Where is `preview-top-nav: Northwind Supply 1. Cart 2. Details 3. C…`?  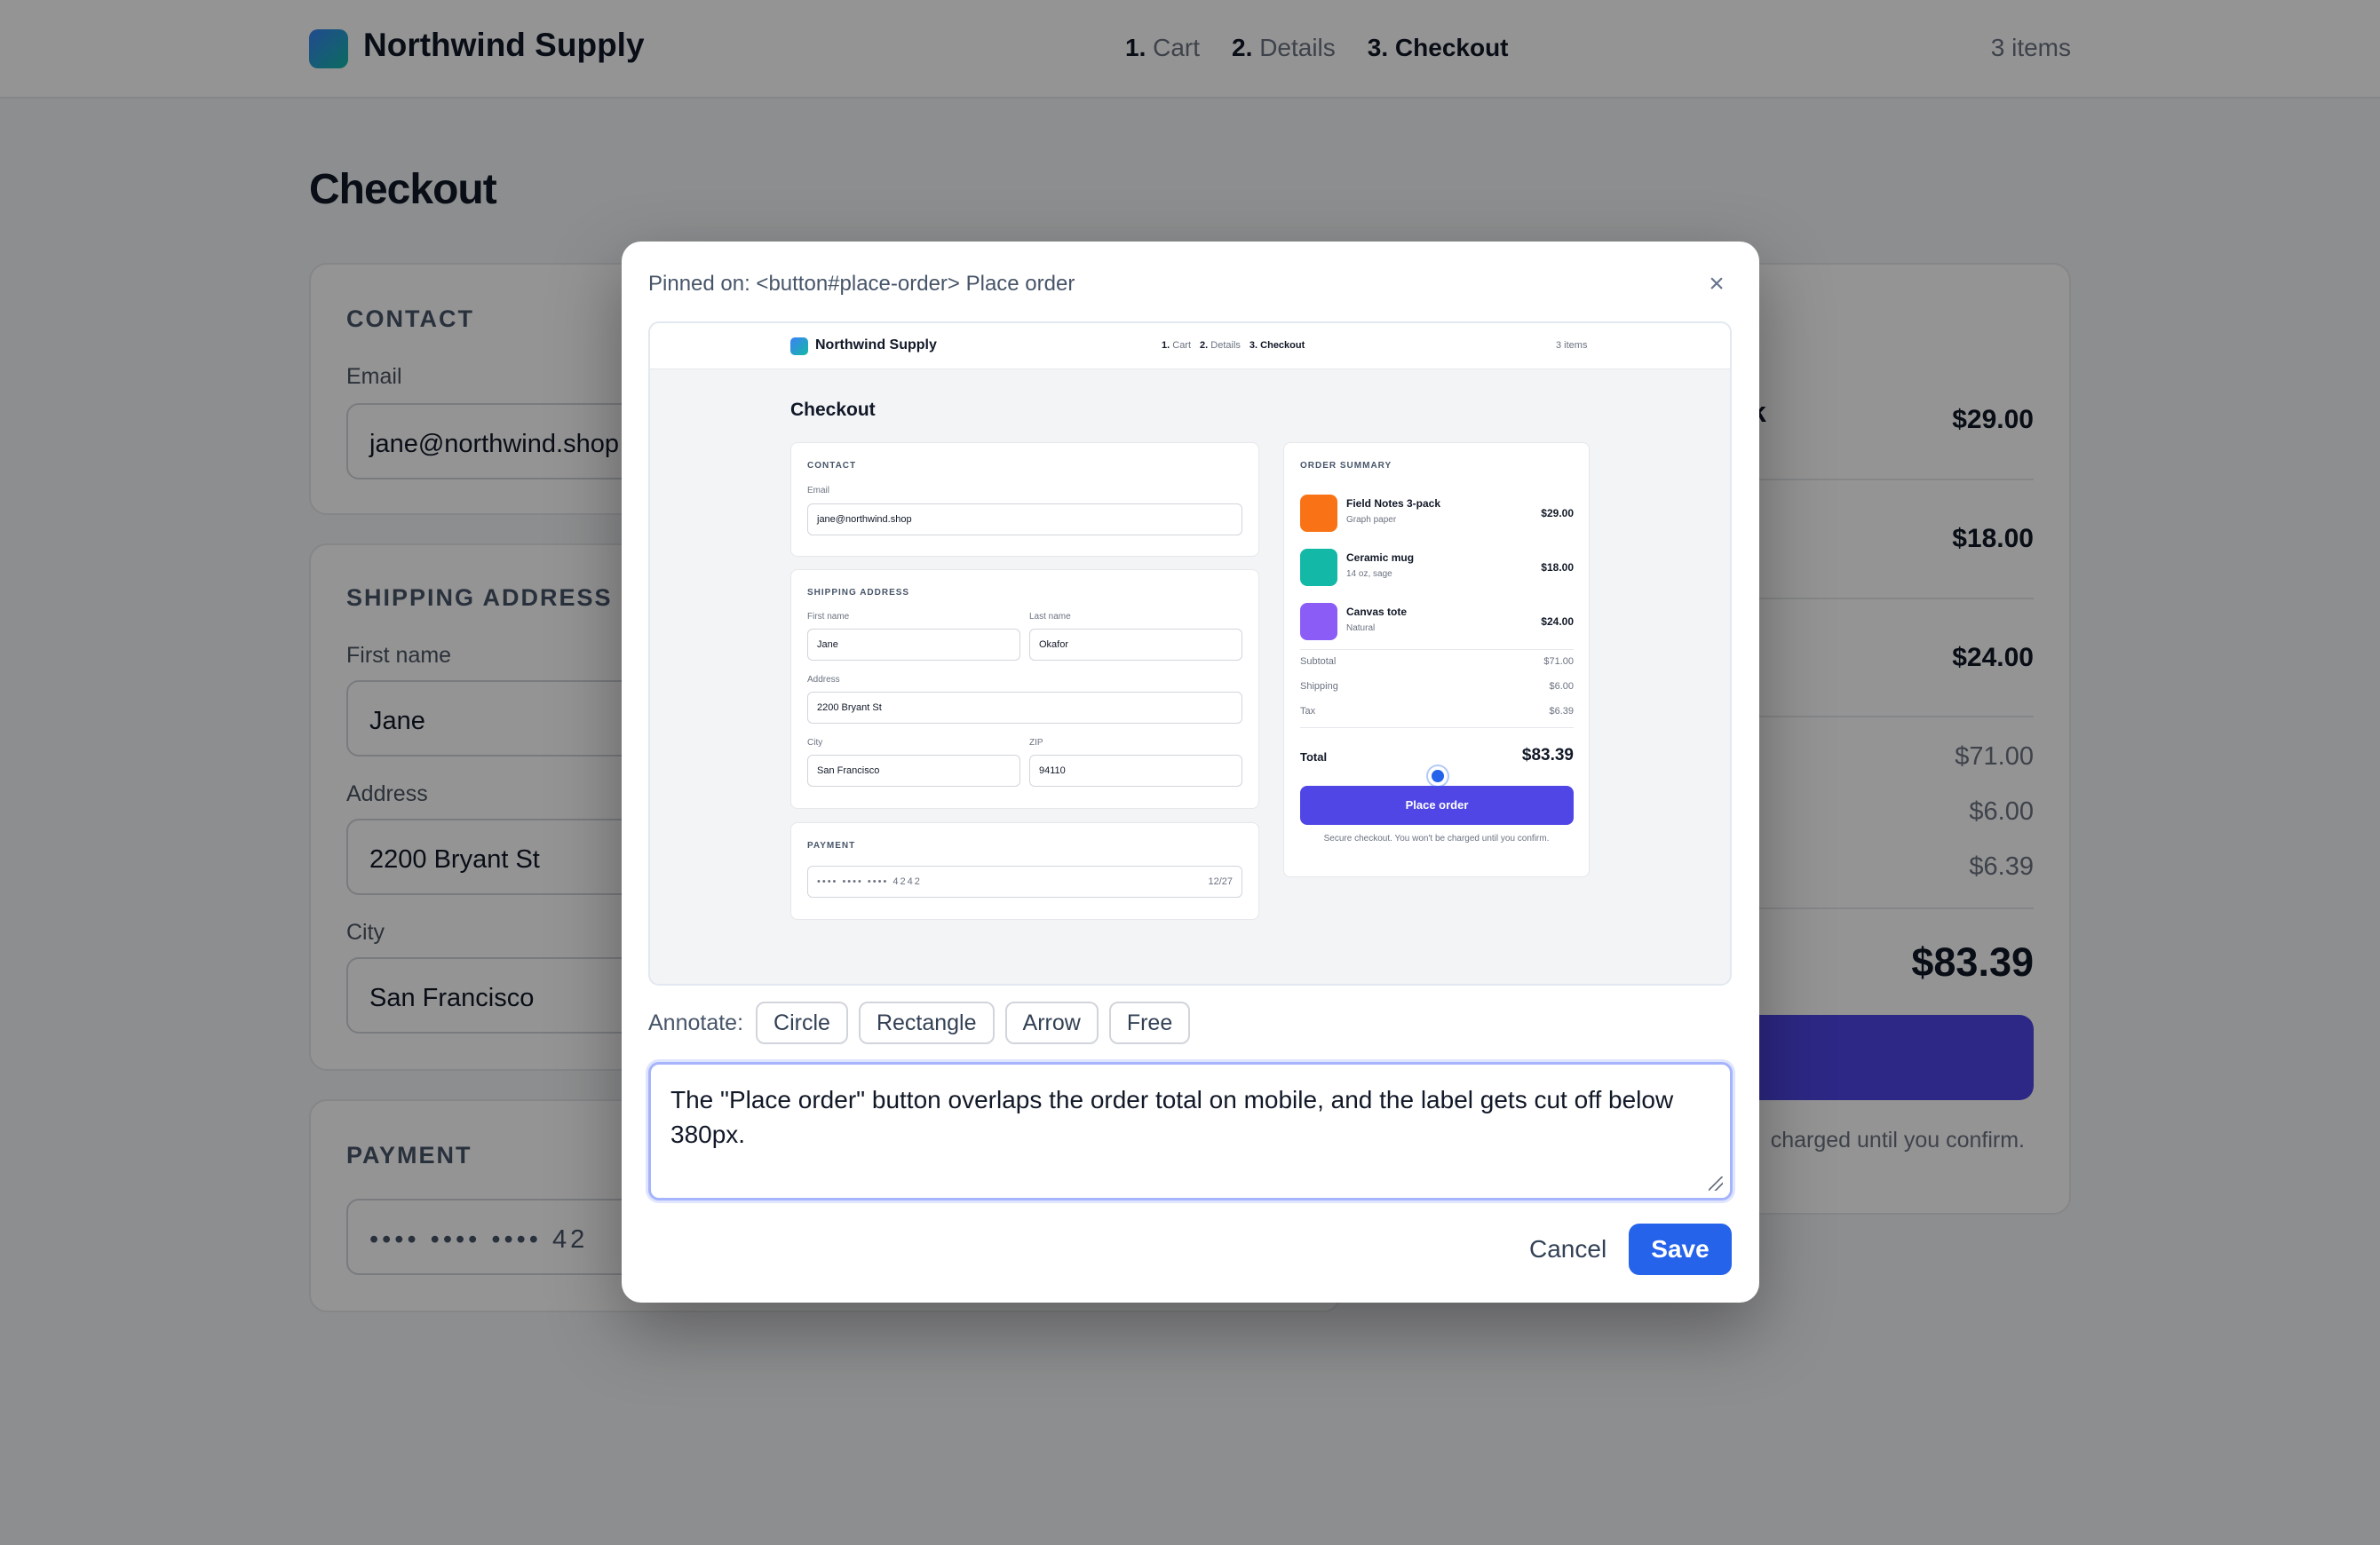
preview-top-nav: Northwind Supply 1. Cart 2. Details 3. C… is located at coordinates (1190, 346).